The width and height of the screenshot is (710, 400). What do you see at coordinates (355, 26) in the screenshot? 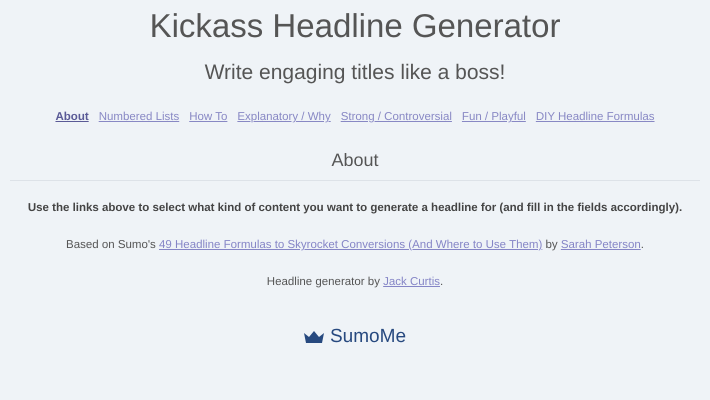
I see `page-title: Kickass Headline Generator` at bounding box center [355, 26].